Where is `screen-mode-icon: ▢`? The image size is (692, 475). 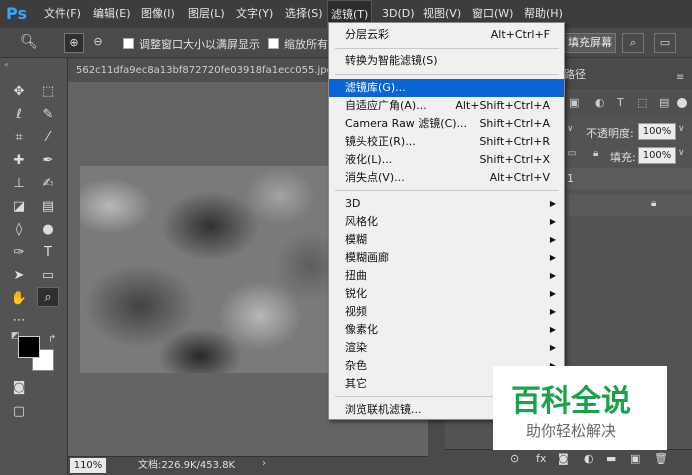
screen-mode-icon: ▢ is located at coordinates (19, 412).